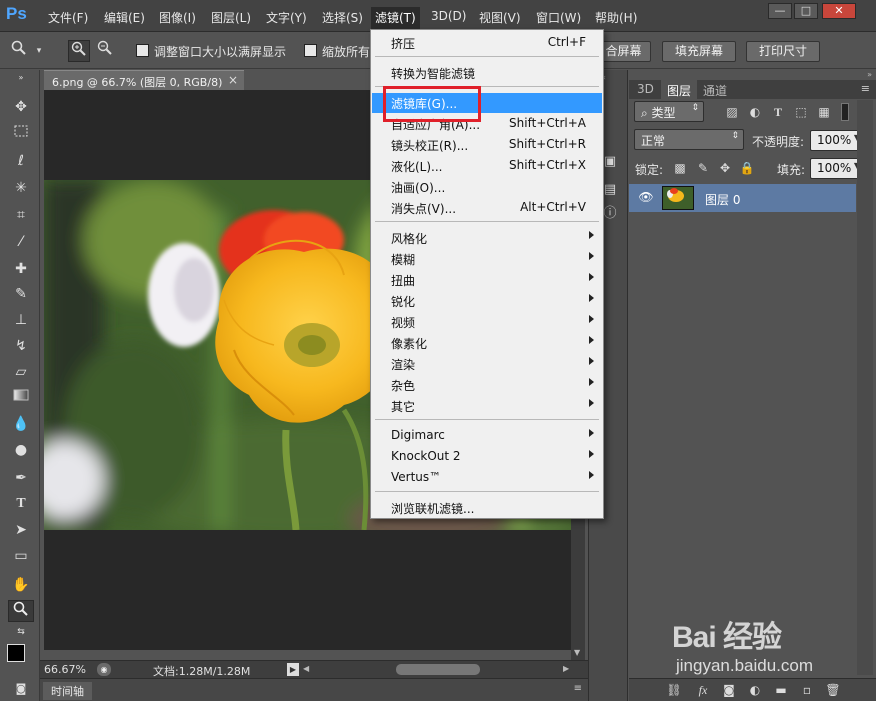  I want to click on adjustment-layer-icon: ◐, so click(755, 690).